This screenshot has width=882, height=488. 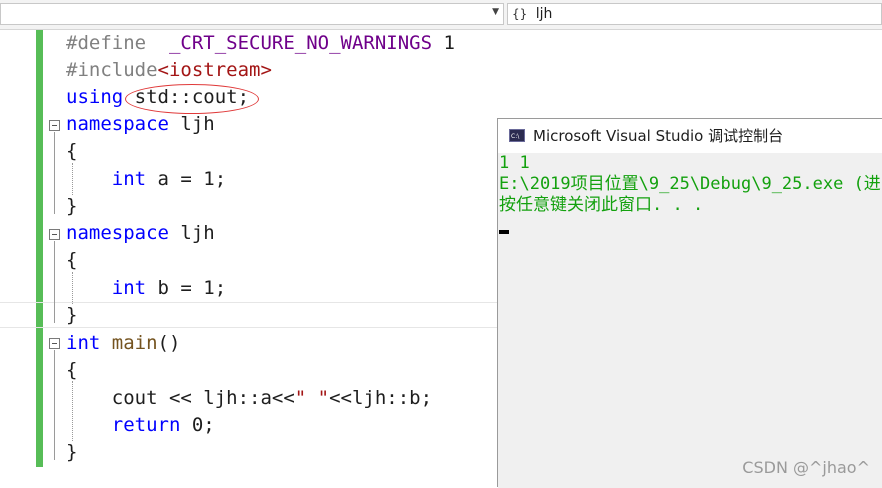 I want to click on namespace-icon: {}, so click(x=520, y=14).